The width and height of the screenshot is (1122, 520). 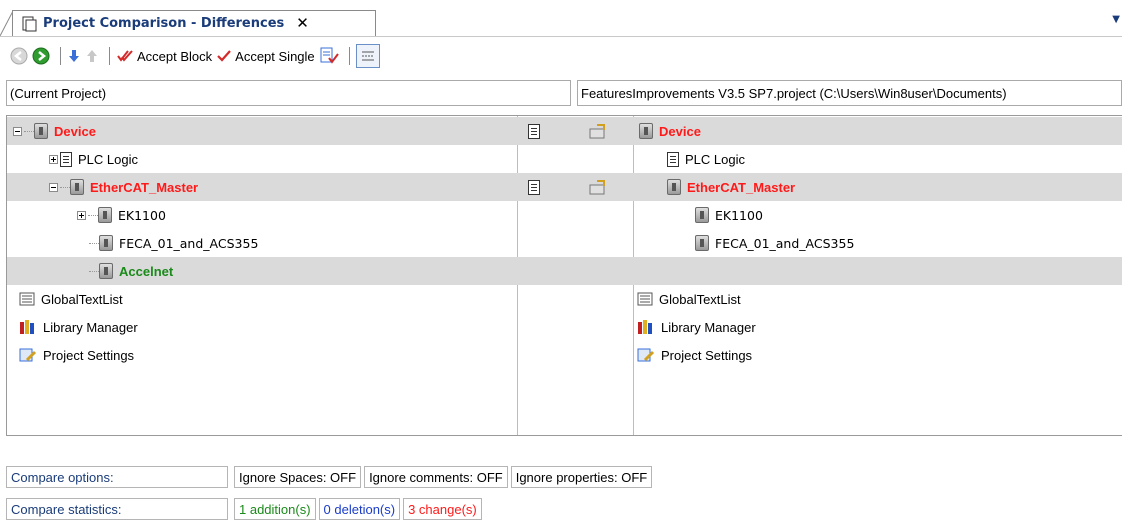 I want to click on left-node-plc-logic: PLC Logic, so click(x=93, y=159).